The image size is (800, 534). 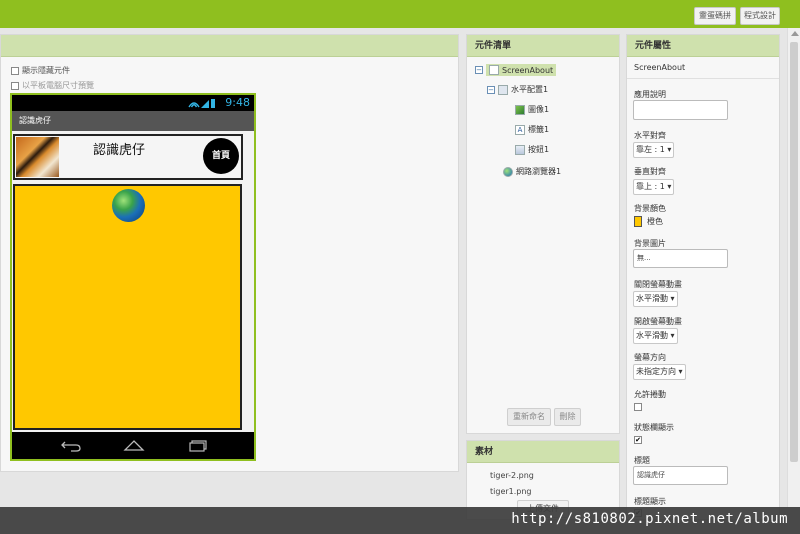 I want to click on background-image-label: 背景圖片, so click(x=650, y=243).